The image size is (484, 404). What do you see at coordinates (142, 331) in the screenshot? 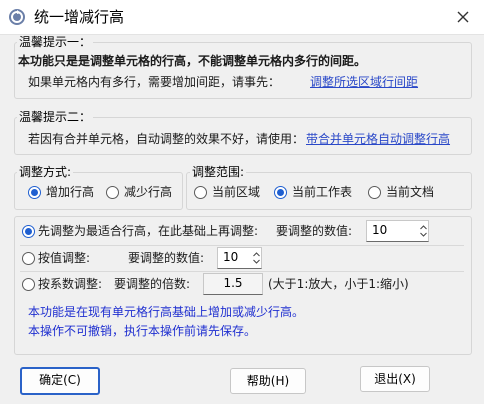
I see `note-line-2: 本操作不可撤销，执行本操作前请先保存。` at bounding box center [142, 331].